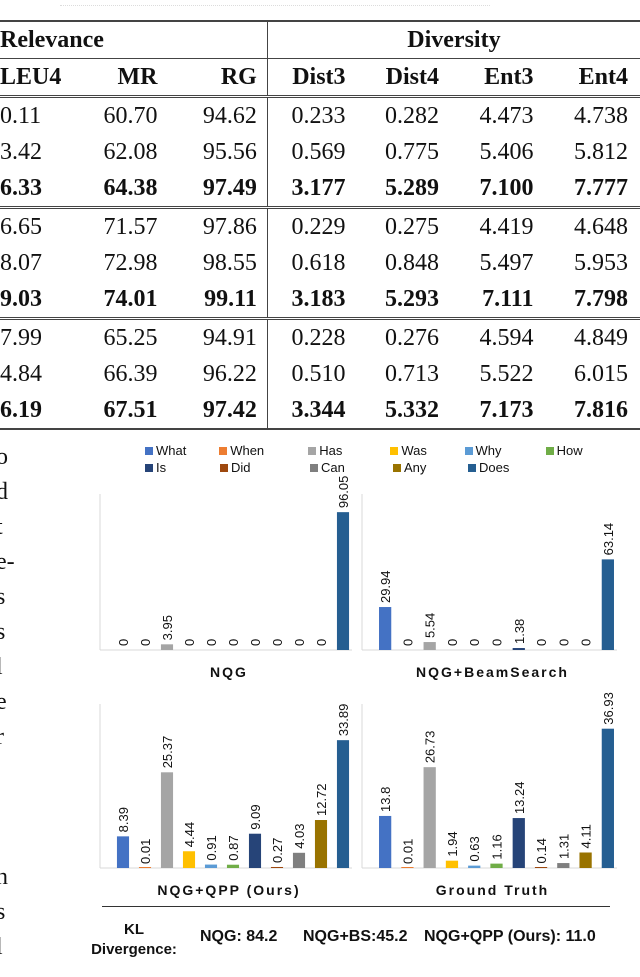  What do you see at coordinates (453, 39) in the screenshot?
I see `diversity-header: Diversity` at bounding box center [453, 39].